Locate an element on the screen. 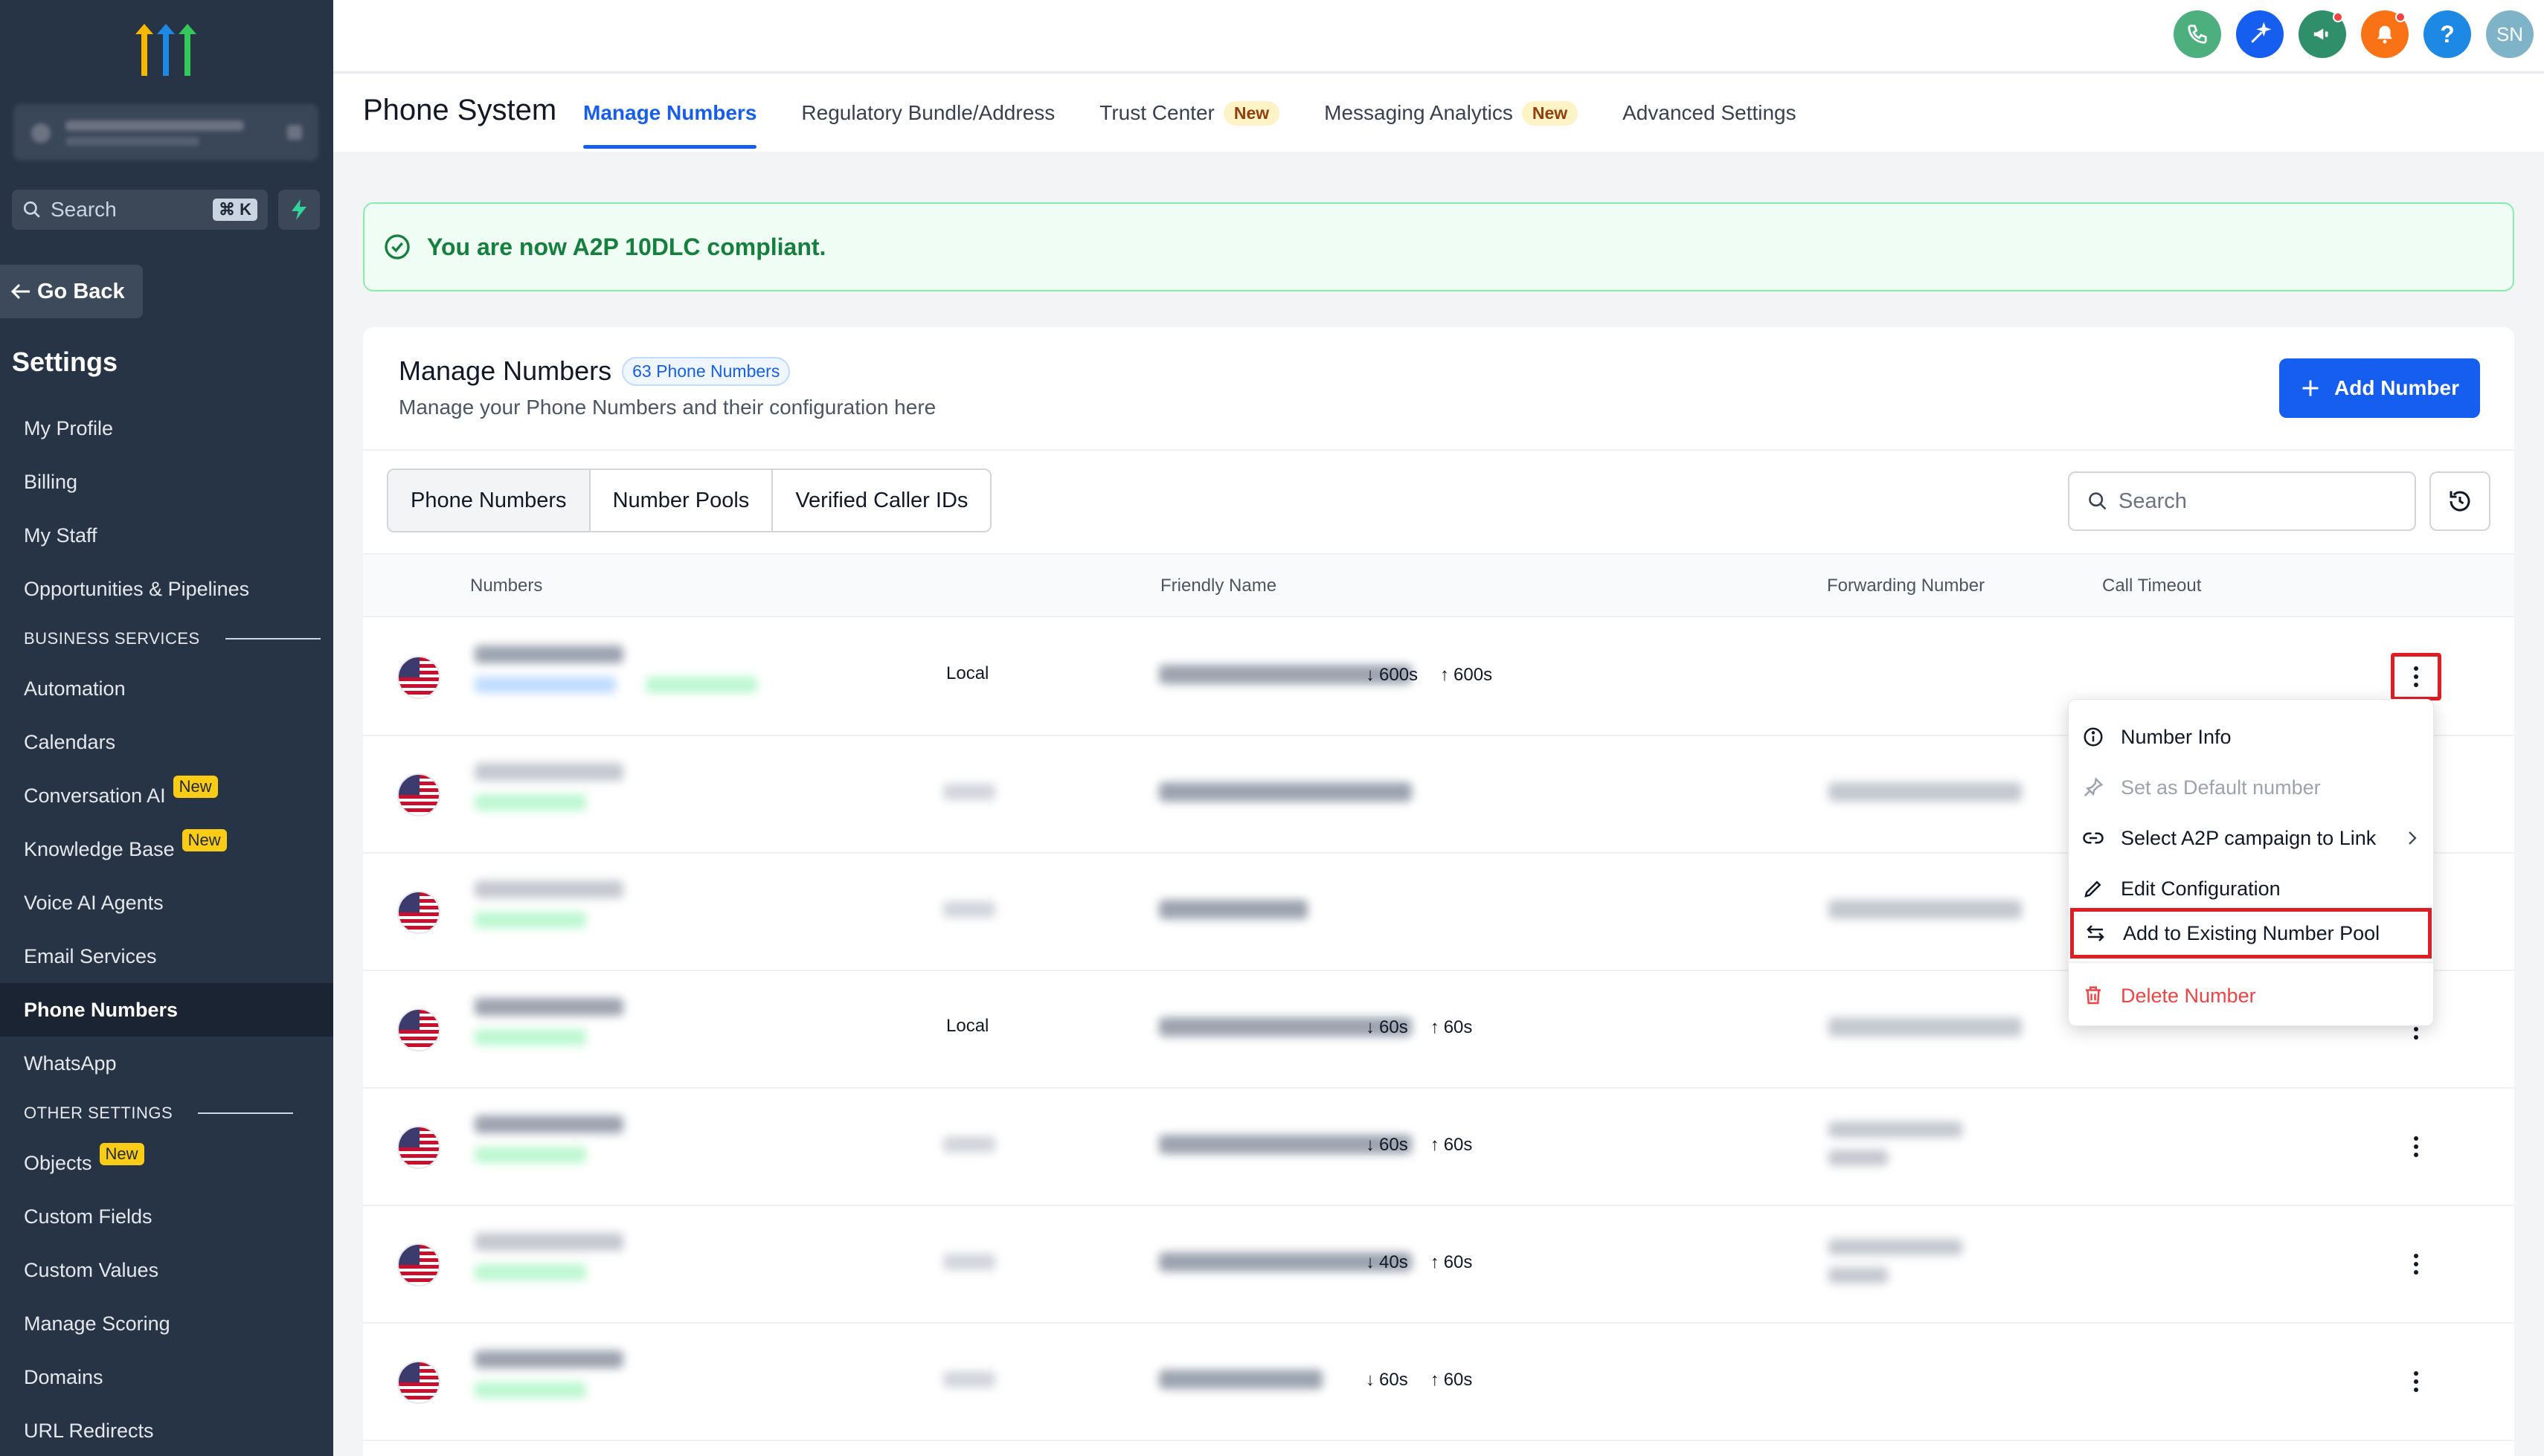 This screenshot has height=1456, width=2544. notifications-button is located at coordinates (2385, 34).